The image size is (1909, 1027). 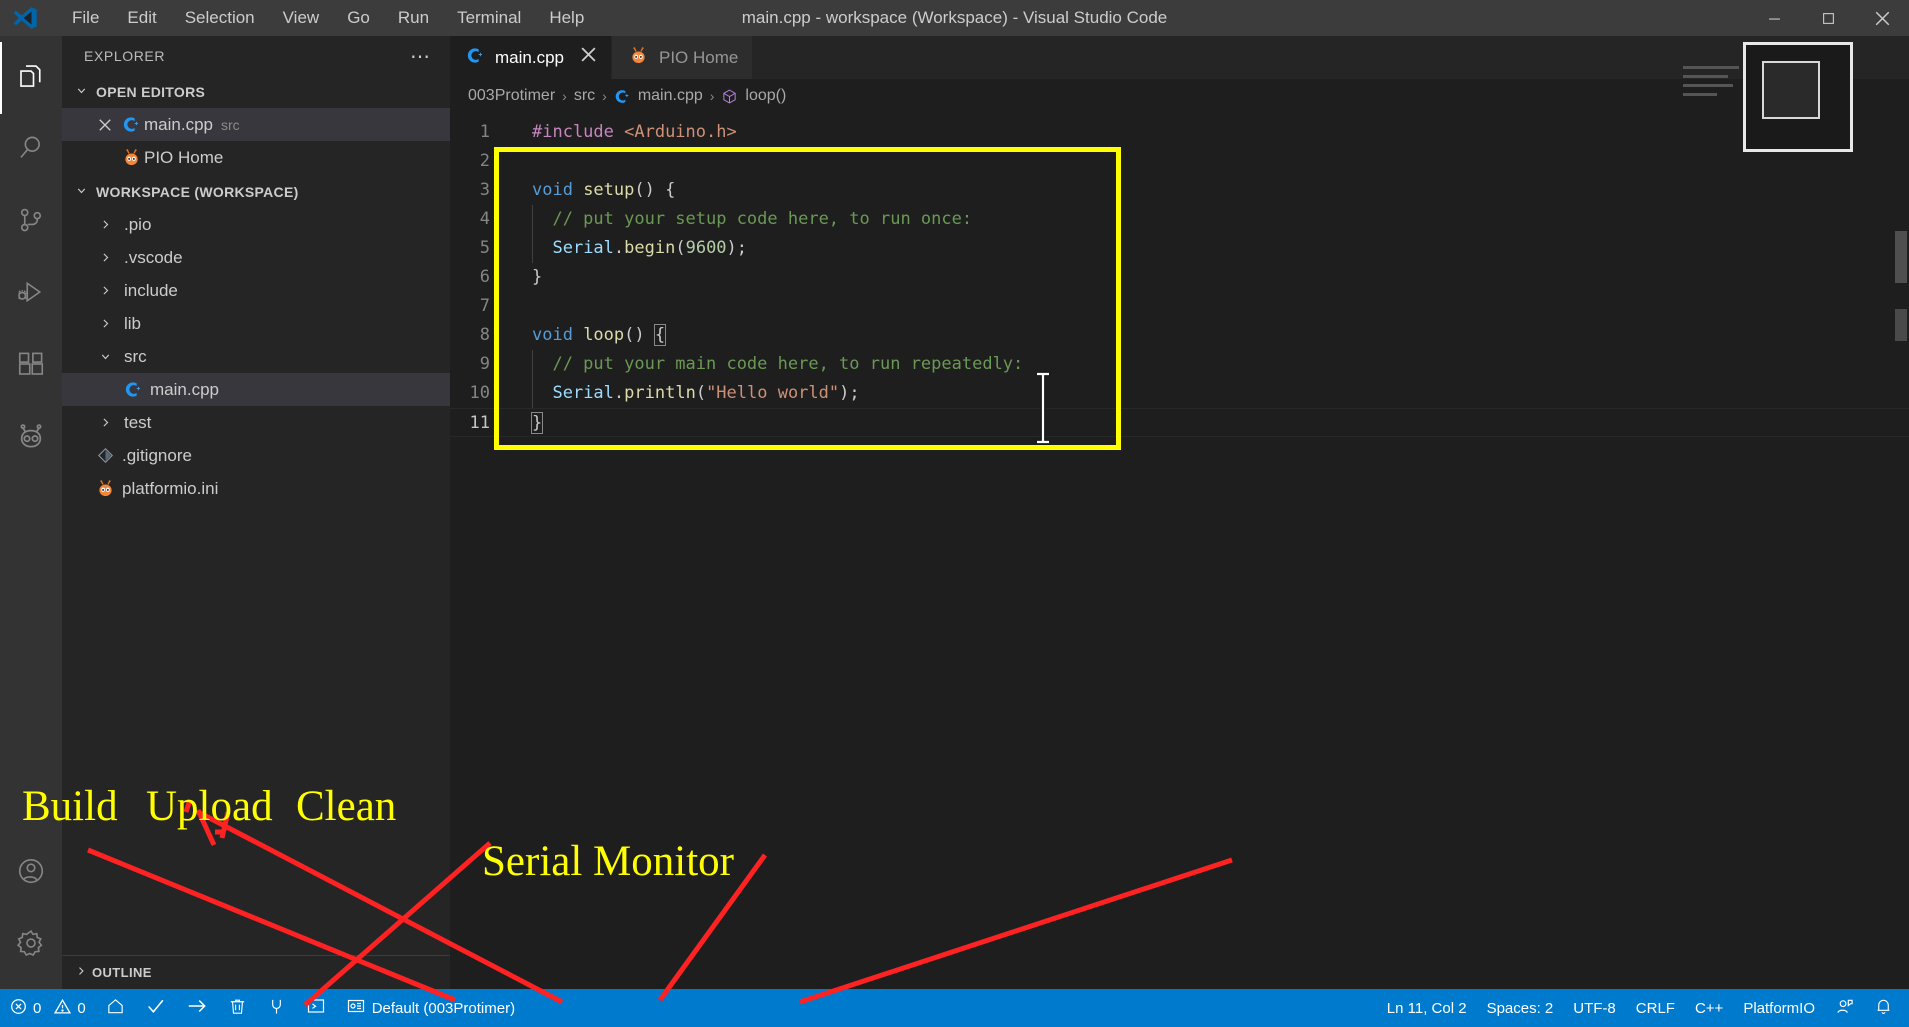 What do you see at coordinates (256, 422) in the screenshot?
I see `tree-item-test: test` at bounding box center [256, 422].